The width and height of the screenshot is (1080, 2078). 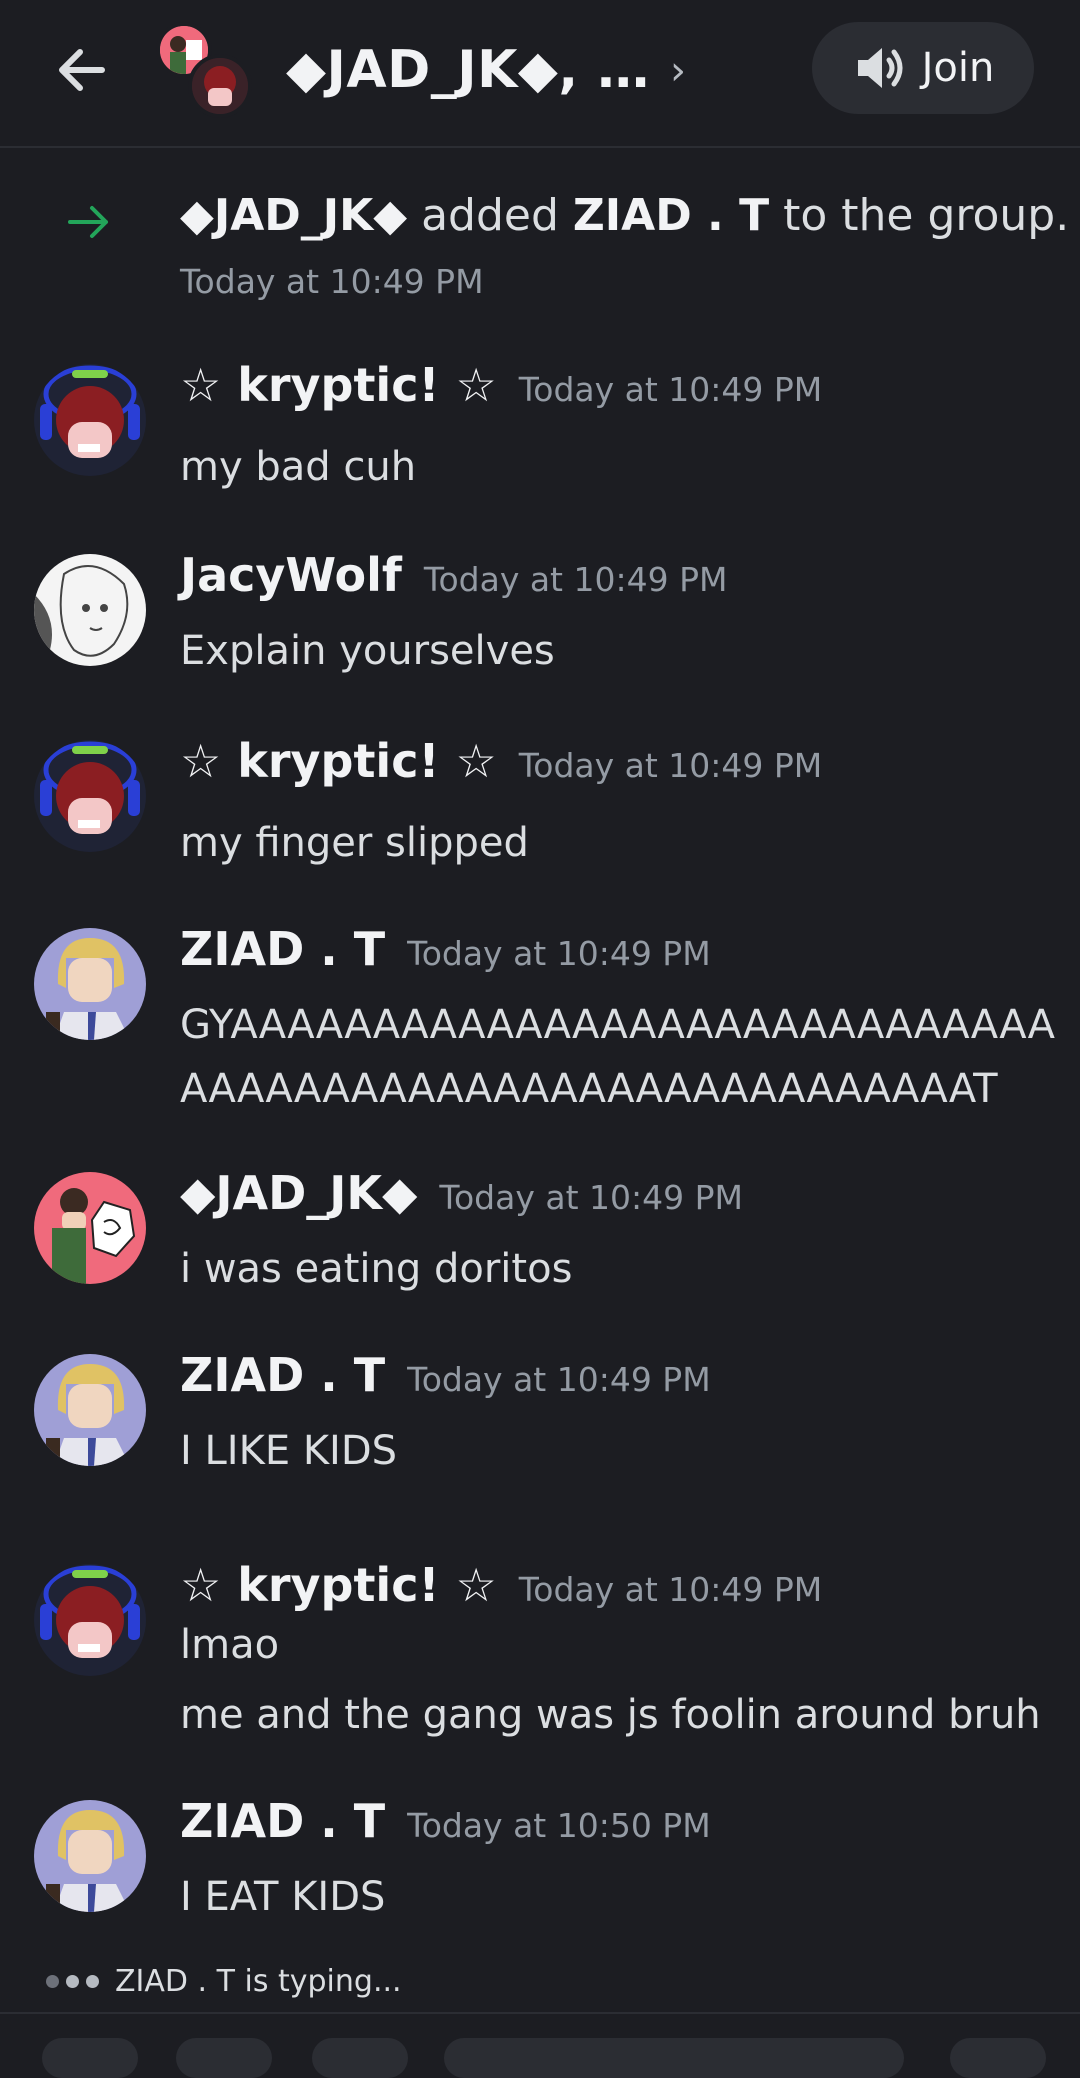 What do you see at coordinates (298, 467) in the screenshot?
I see `message-text: my bad cuh` at bounding box center [298, 467].